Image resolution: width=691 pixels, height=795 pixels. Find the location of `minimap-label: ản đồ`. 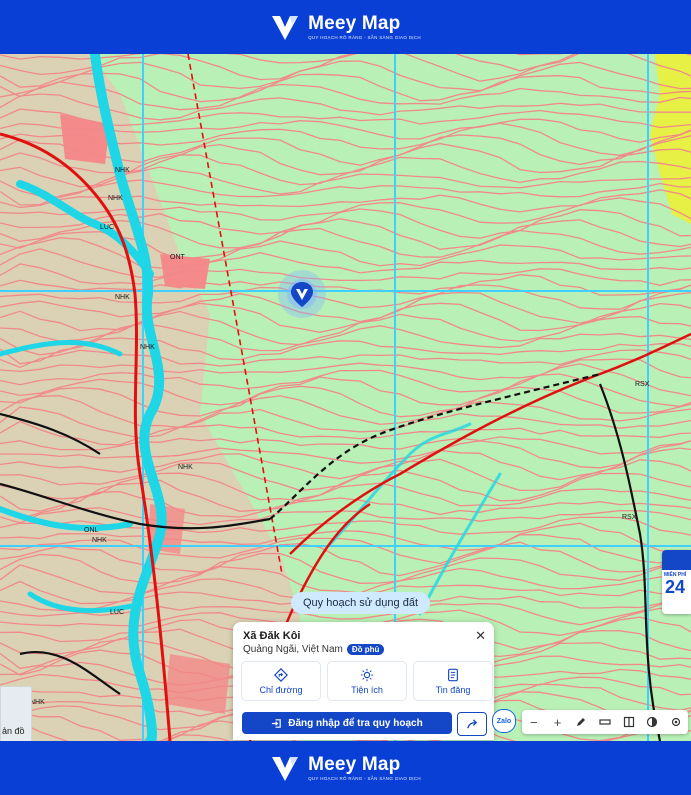

minimap-label: ản đồ is located at coordinates (13, 731).